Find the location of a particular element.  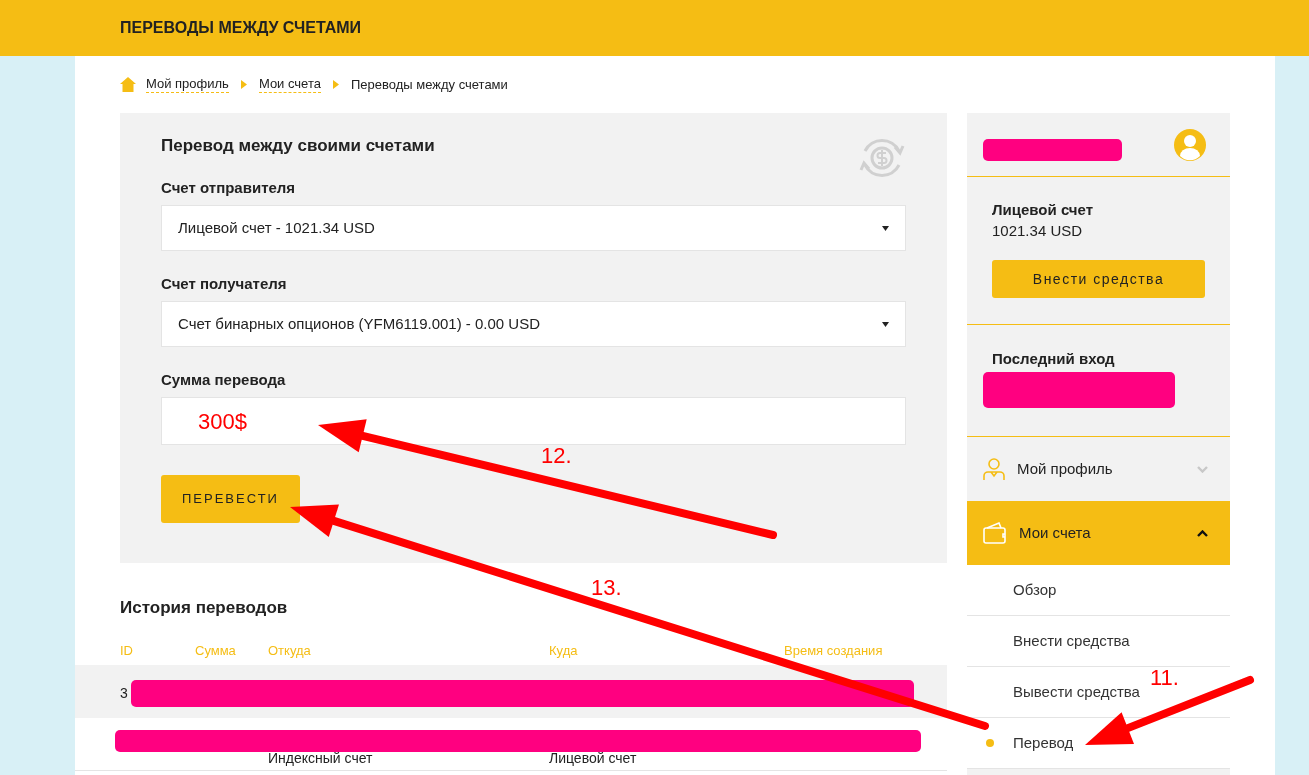

column-header: Сумма is located at coordinates (216, 651).